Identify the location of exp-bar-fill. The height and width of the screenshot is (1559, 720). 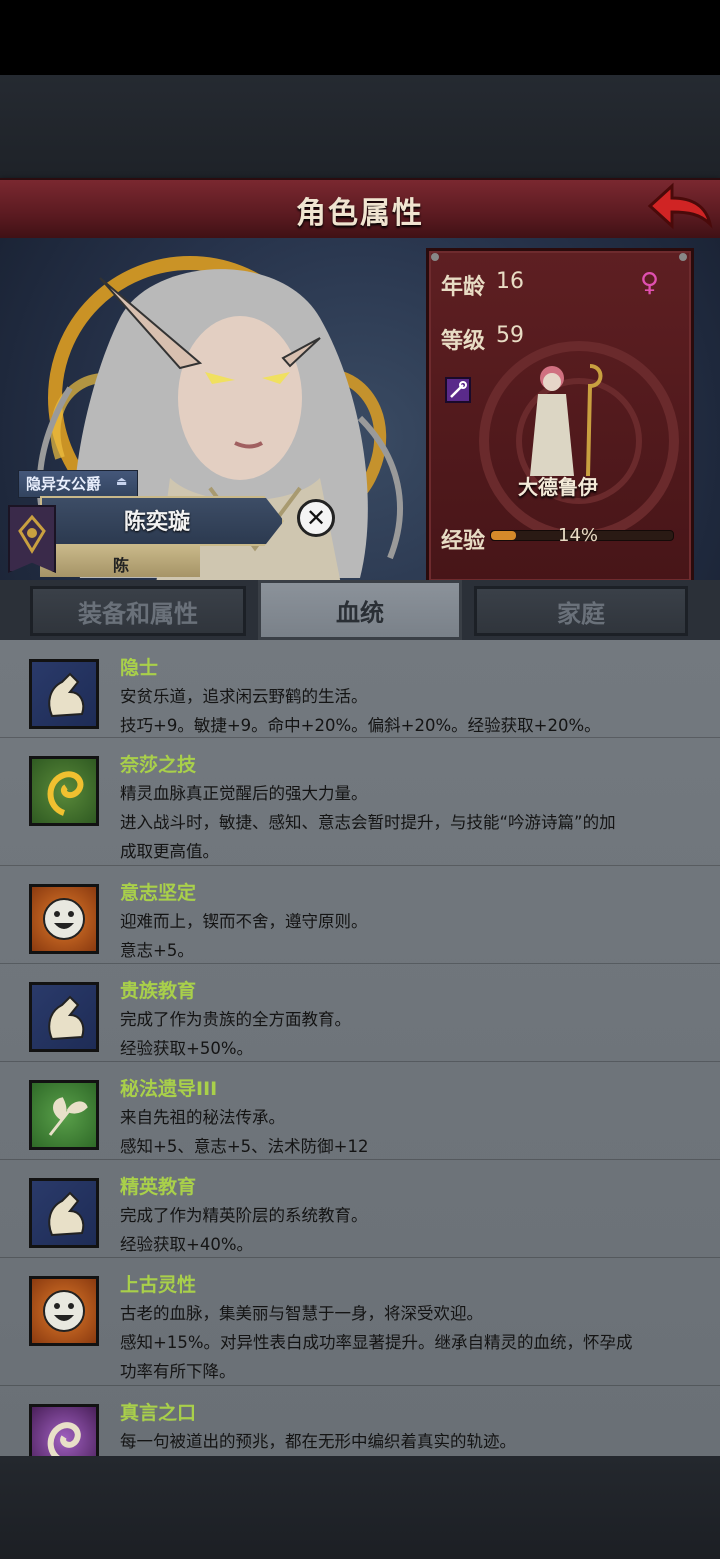
(504, 535).